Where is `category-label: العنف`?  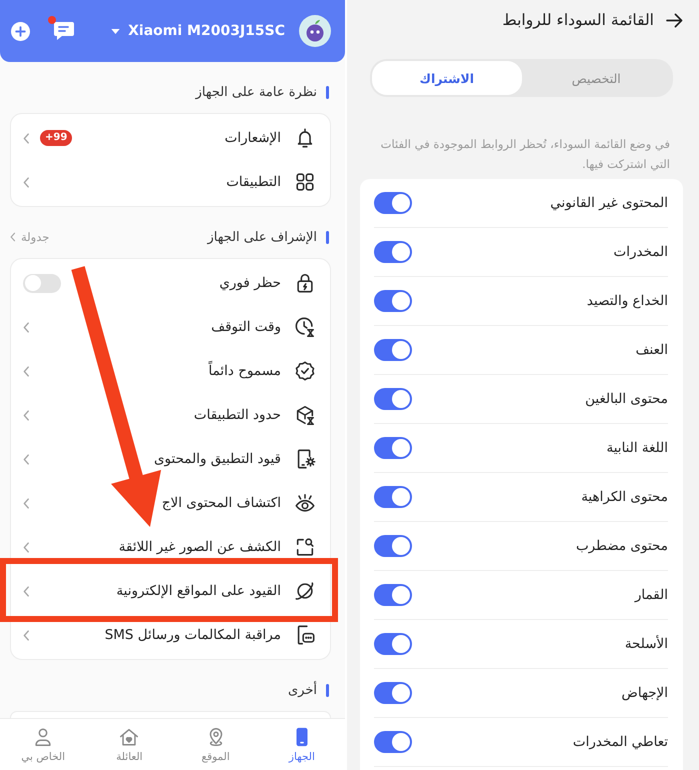
category-label: العنف is located at coordinates (652, 350).